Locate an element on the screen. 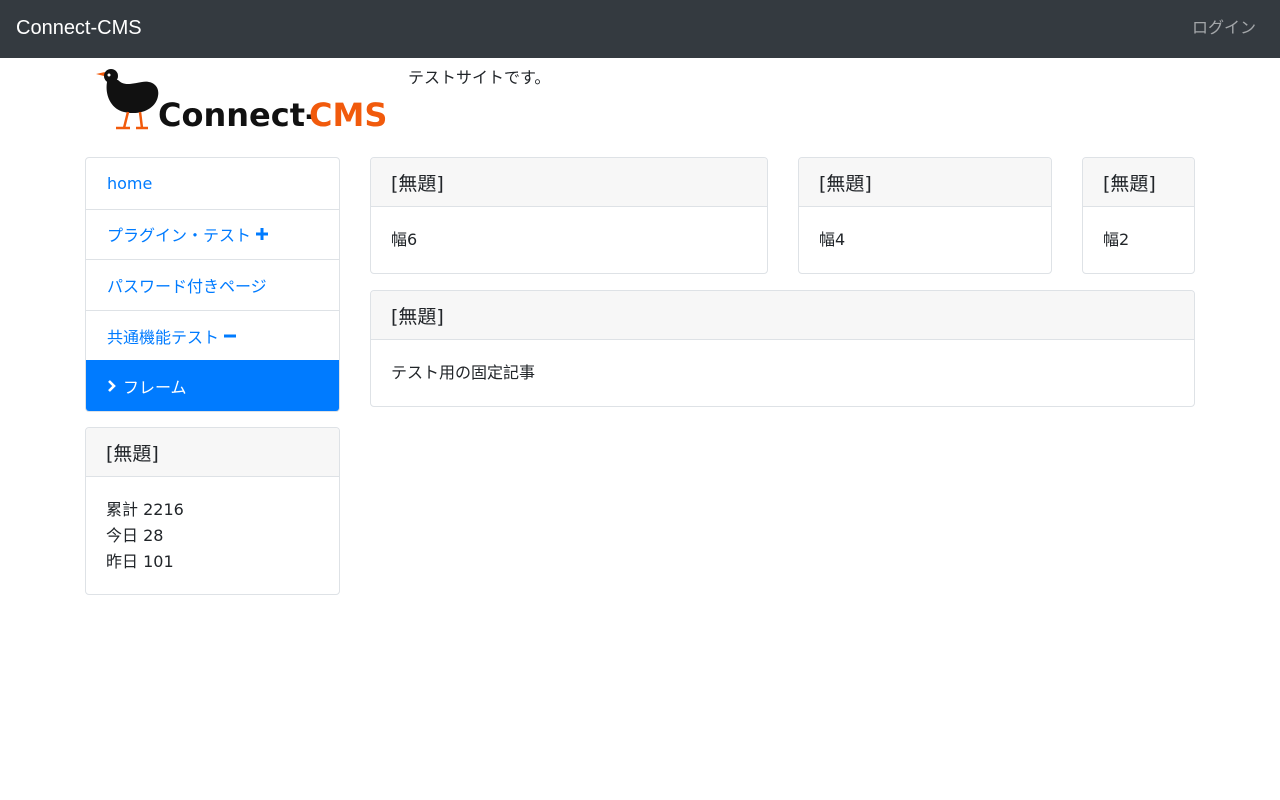 Image resolution: width=1280 pixels, height=800 pixels. frame-card-width2: [無題] 幅2 is located at coordinates (1138, 215).